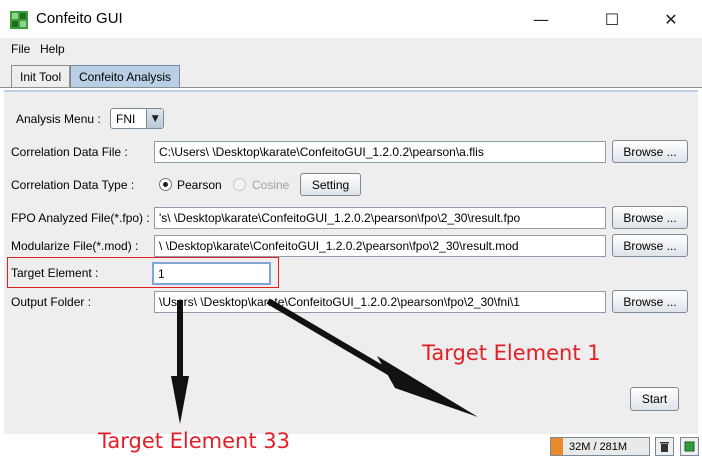 This screenshot has height=462, width=702. Describe the element at coordinates (51, 302) in the screenshot. I see `output-folder-label: Output Folder :` at that location.